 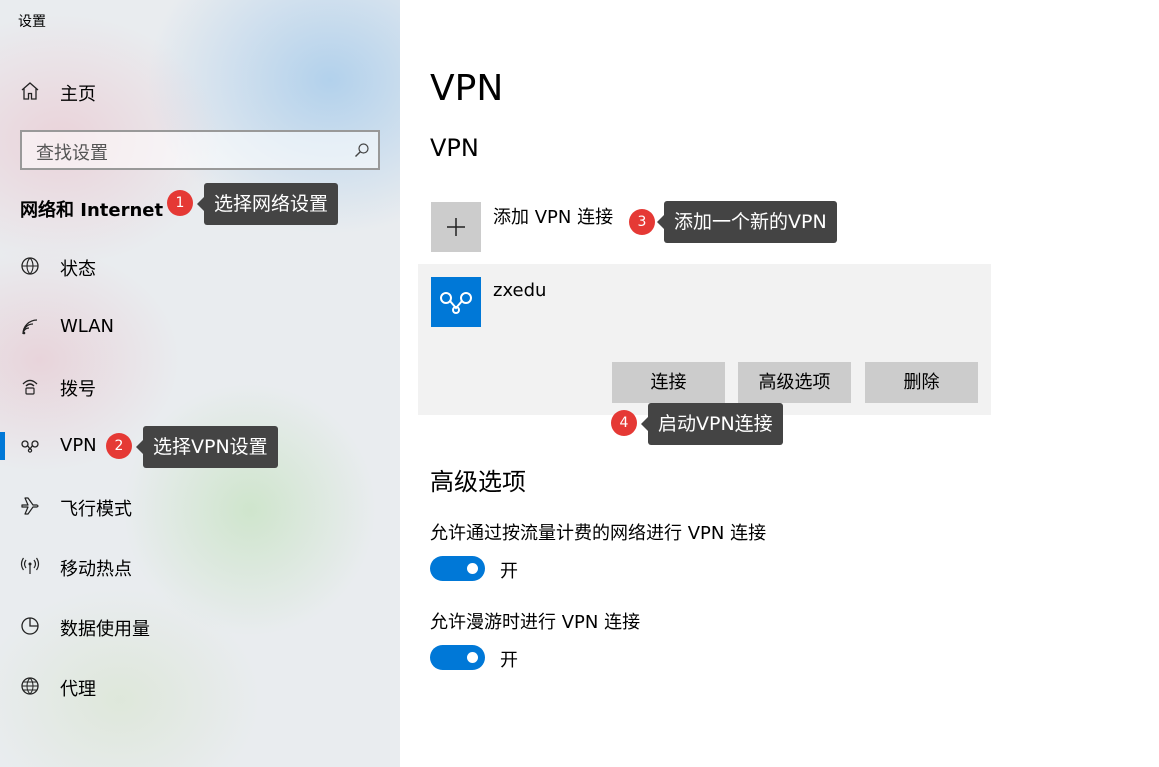 What do you see at coordinates (520, 290) in the screenshot?
I see `vpn-connection-name: zxedu` at bounding box center [520, 290].